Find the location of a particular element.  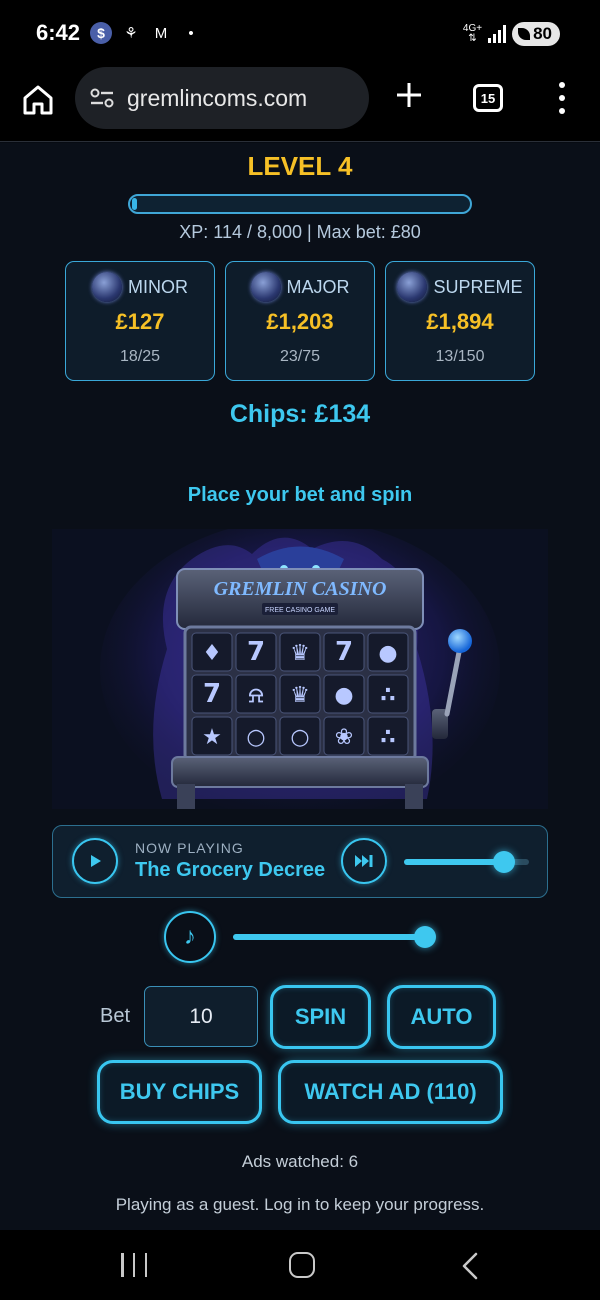

gremlin-symbol-icon: ♦ is located at coordinates (212, 653).